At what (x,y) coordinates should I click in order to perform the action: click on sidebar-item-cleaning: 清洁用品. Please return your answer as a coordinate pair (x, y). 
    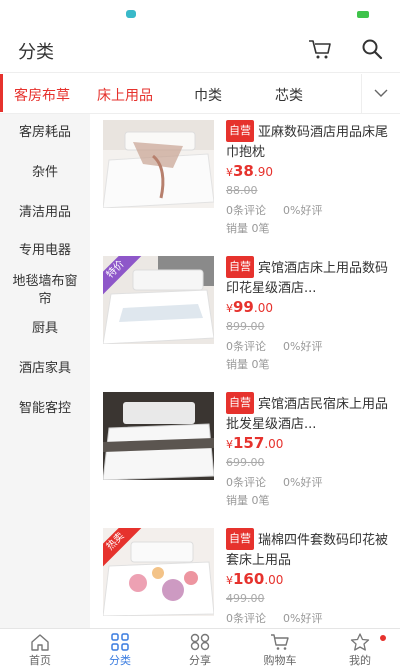
    Looking at the image, I should click on (45, 213).